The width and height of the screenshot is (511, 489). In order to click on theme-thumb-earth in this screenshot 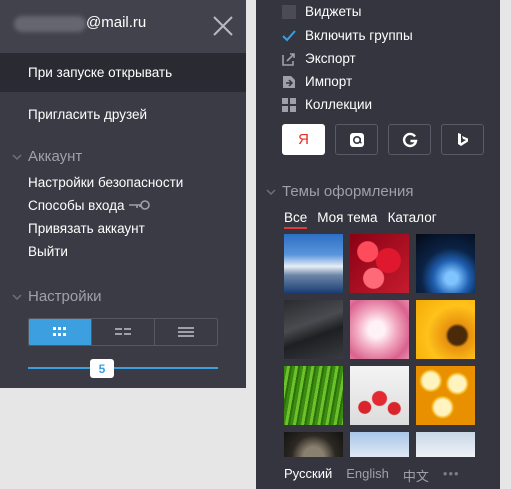, I will do `click(445, 263)`.